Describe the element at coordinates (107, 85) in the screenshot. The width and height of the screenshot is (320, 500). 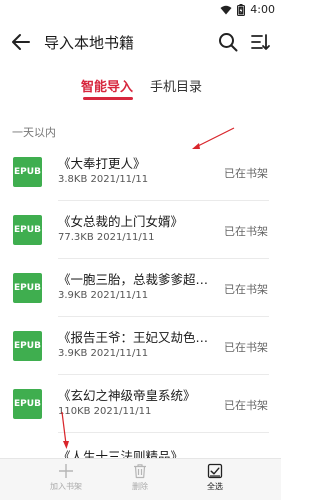
I see `tab-smart-import: 智能导入` at that location.